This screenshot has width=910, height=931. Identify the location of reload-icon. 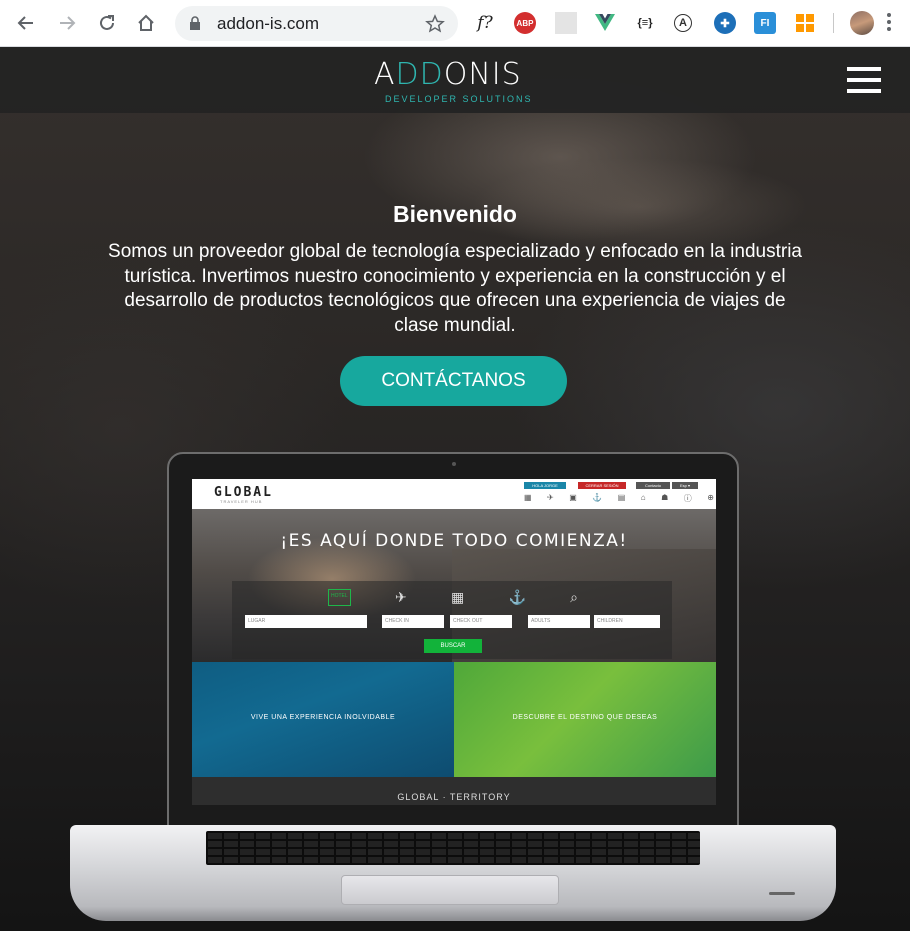
(107, 22).